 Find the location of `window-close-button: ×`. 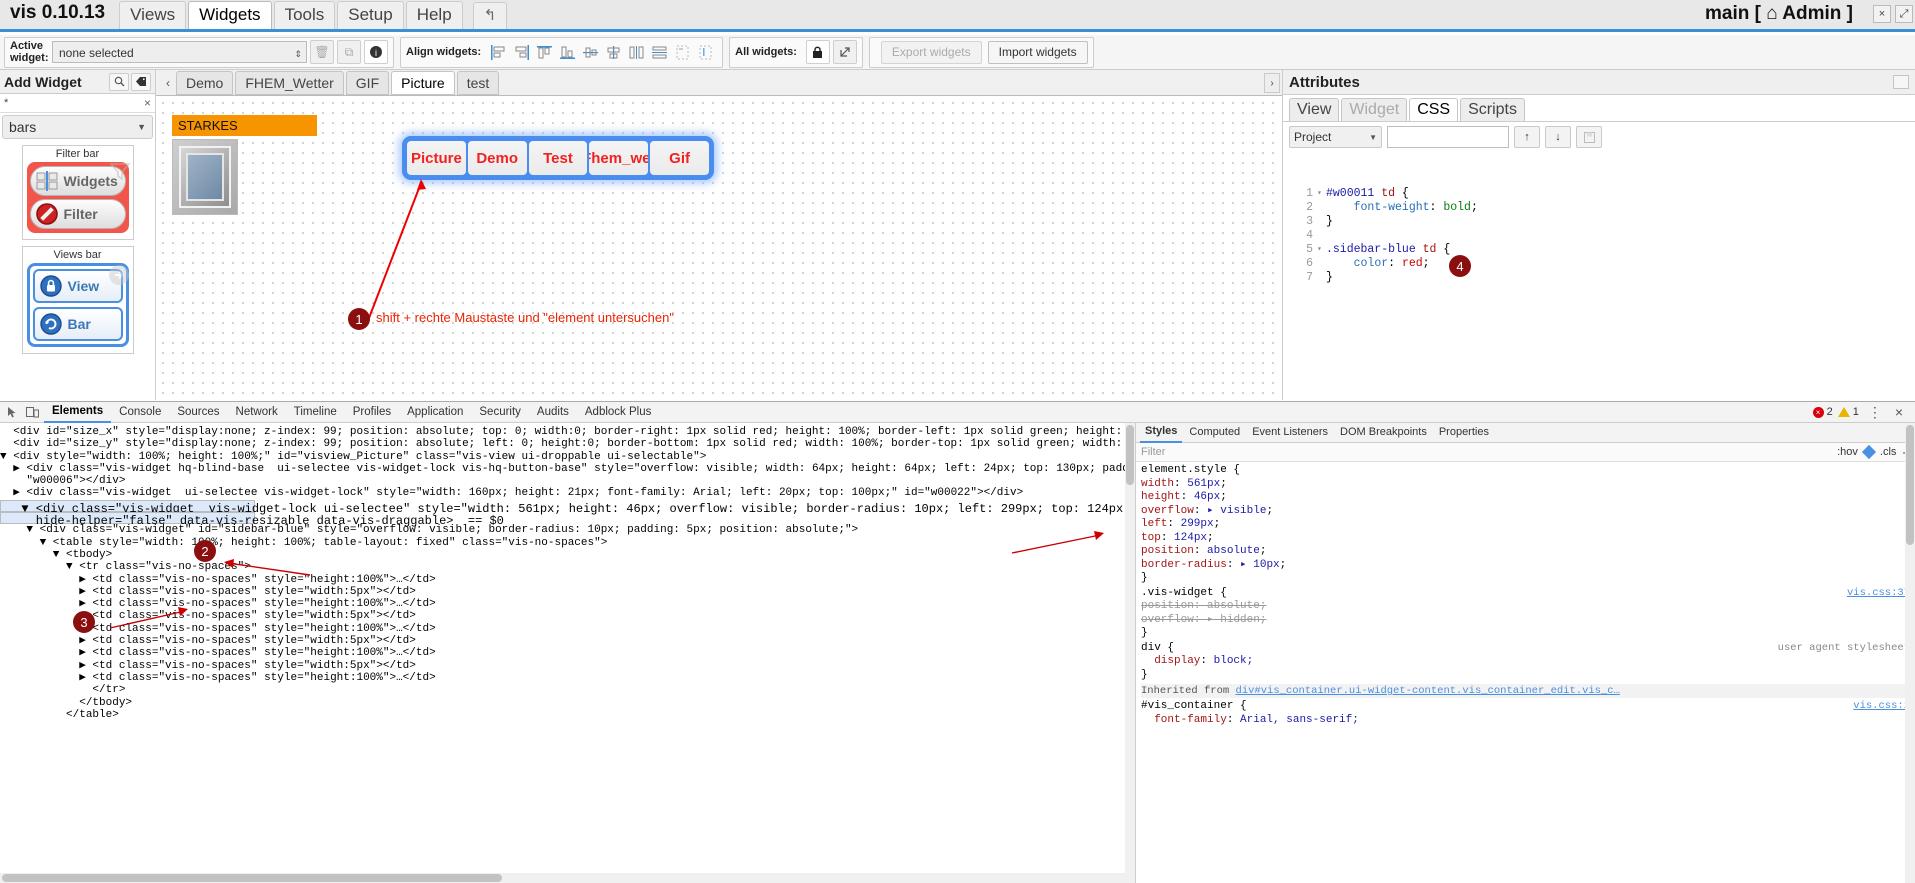

window-close-button: × is located at coordinates (1882, 14).